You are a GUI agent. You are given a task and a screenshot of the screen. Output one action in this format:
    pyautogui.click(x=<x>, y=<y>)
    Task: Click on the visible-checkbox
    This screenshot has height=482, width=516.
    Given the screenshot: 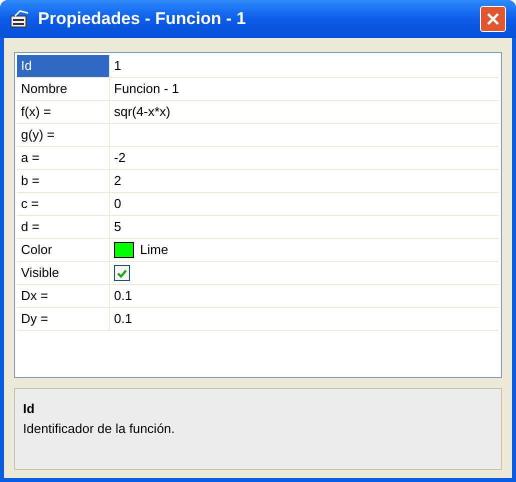 What is the action you would take?
    pyautogui.click(x=122, y=273)
    